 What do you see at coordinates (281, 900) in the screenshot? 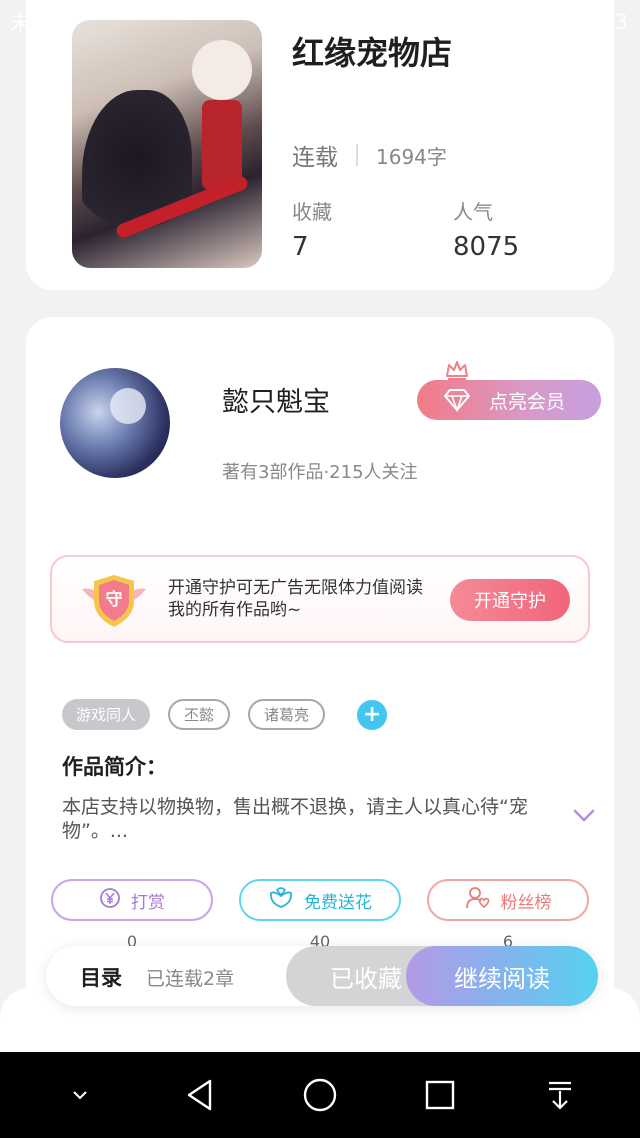
I see `flower-icon` at bounding box center [281, 900].